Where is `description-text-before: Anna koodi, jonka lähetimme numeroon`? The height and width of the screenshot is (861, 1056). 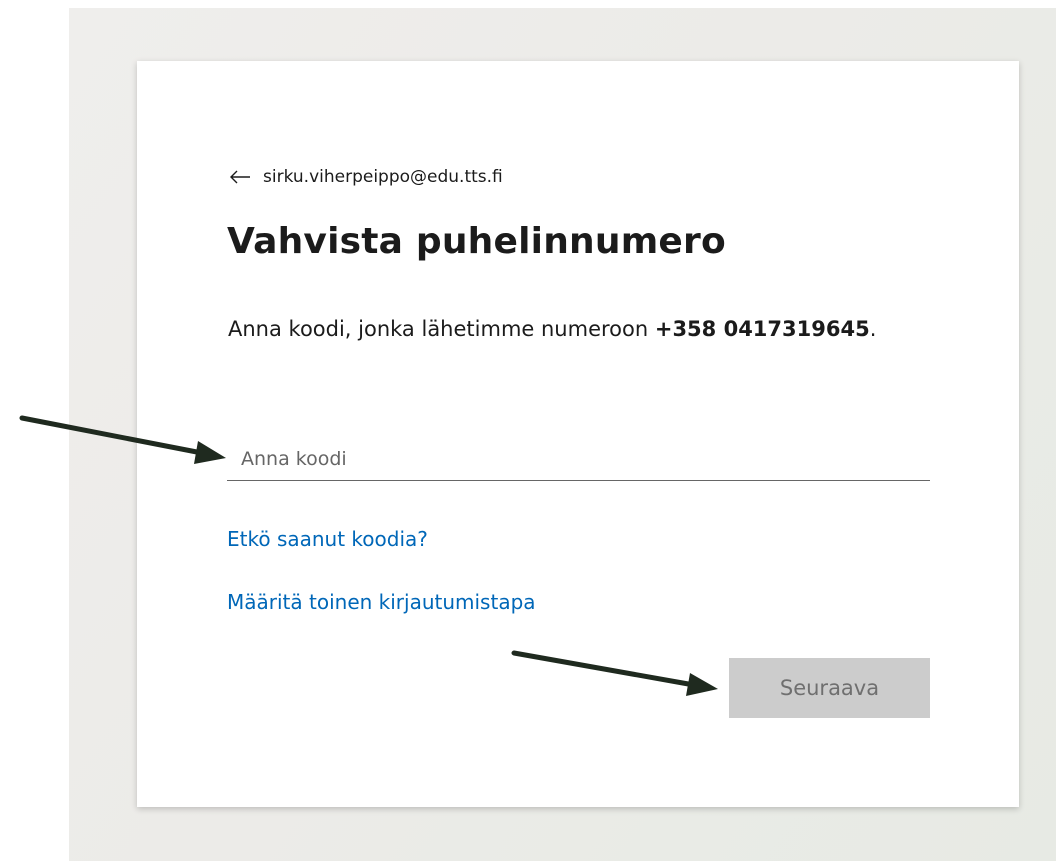 description-text-before: Anna koodi, jonka lähetimme numeroon is located at coordinates (441, 329).